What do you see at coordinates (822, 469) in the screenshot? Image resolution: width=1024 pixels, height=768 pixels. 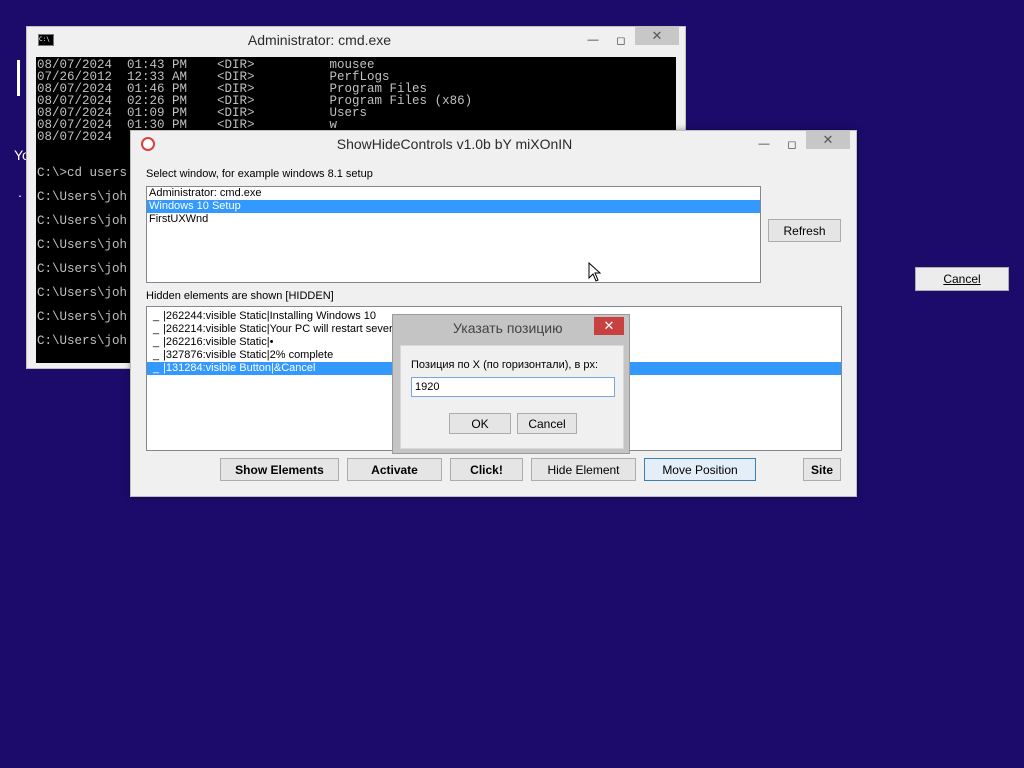 I see `site-button: Site` at bounding box center [822, 469].